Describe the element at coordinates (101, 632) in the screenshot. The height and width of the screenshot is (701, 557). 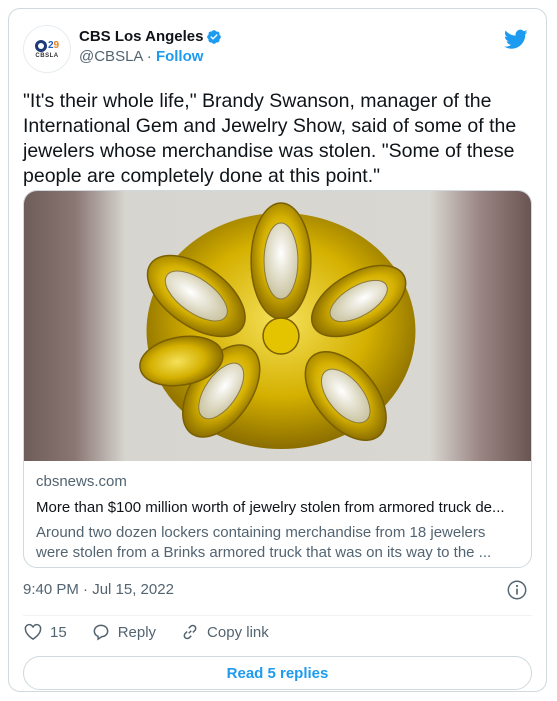
I see `reply-icon` at that location.